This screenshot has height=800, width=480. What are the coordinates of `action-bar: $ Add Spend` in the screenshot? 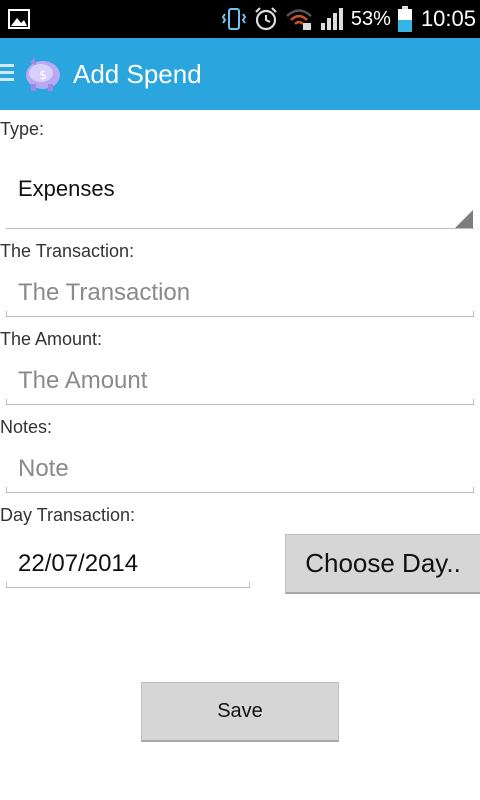 It's located at (240, 74).